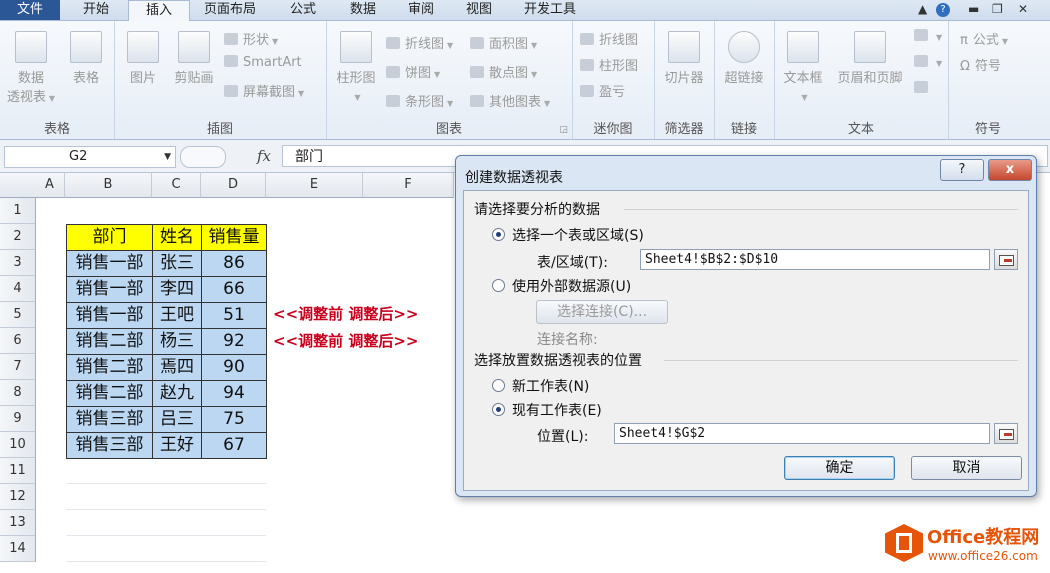  Describe the element at coordinates (923, 88) in the screenshot. I see `object-button` at that location.